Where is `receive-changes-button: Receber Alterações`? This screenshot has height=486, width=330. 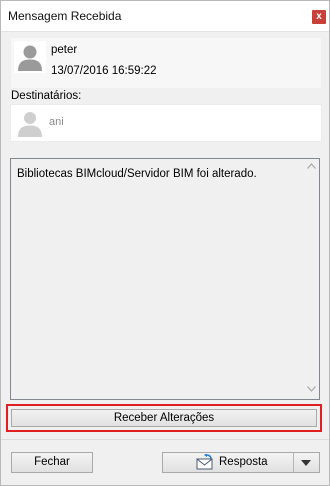
receive-changes-button: Receber Alterações is located at coordinates (164, 418).